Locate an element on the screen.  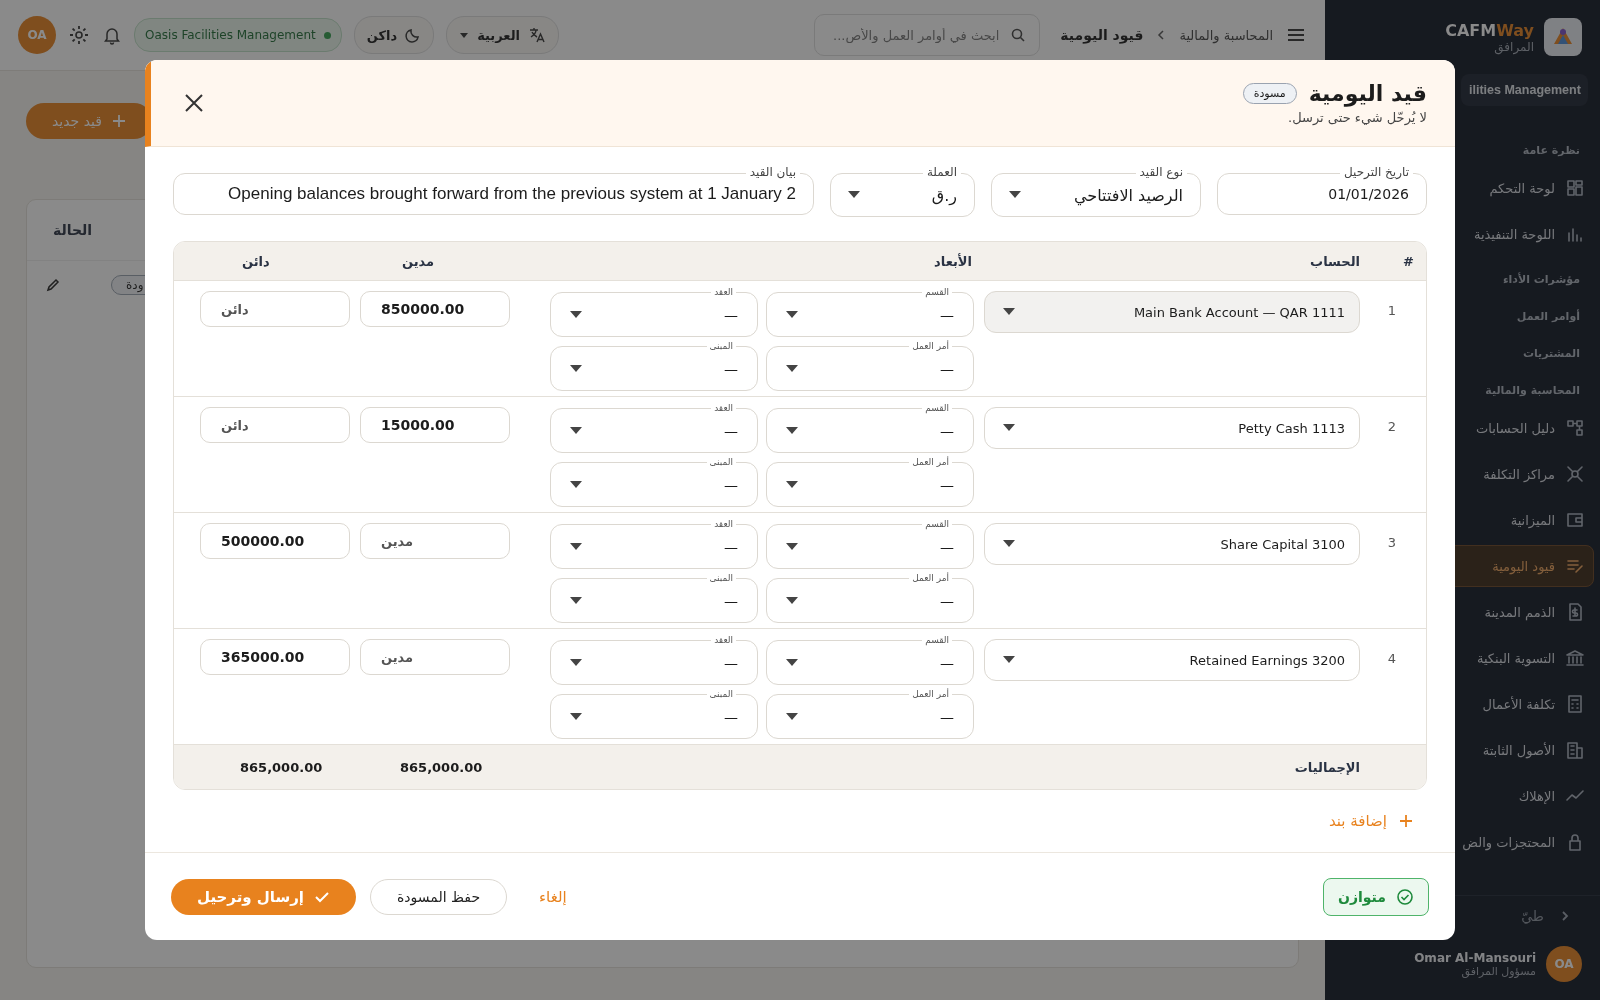
nav-item: تكلفة الأعمال is located at coordinates (1462, 704).